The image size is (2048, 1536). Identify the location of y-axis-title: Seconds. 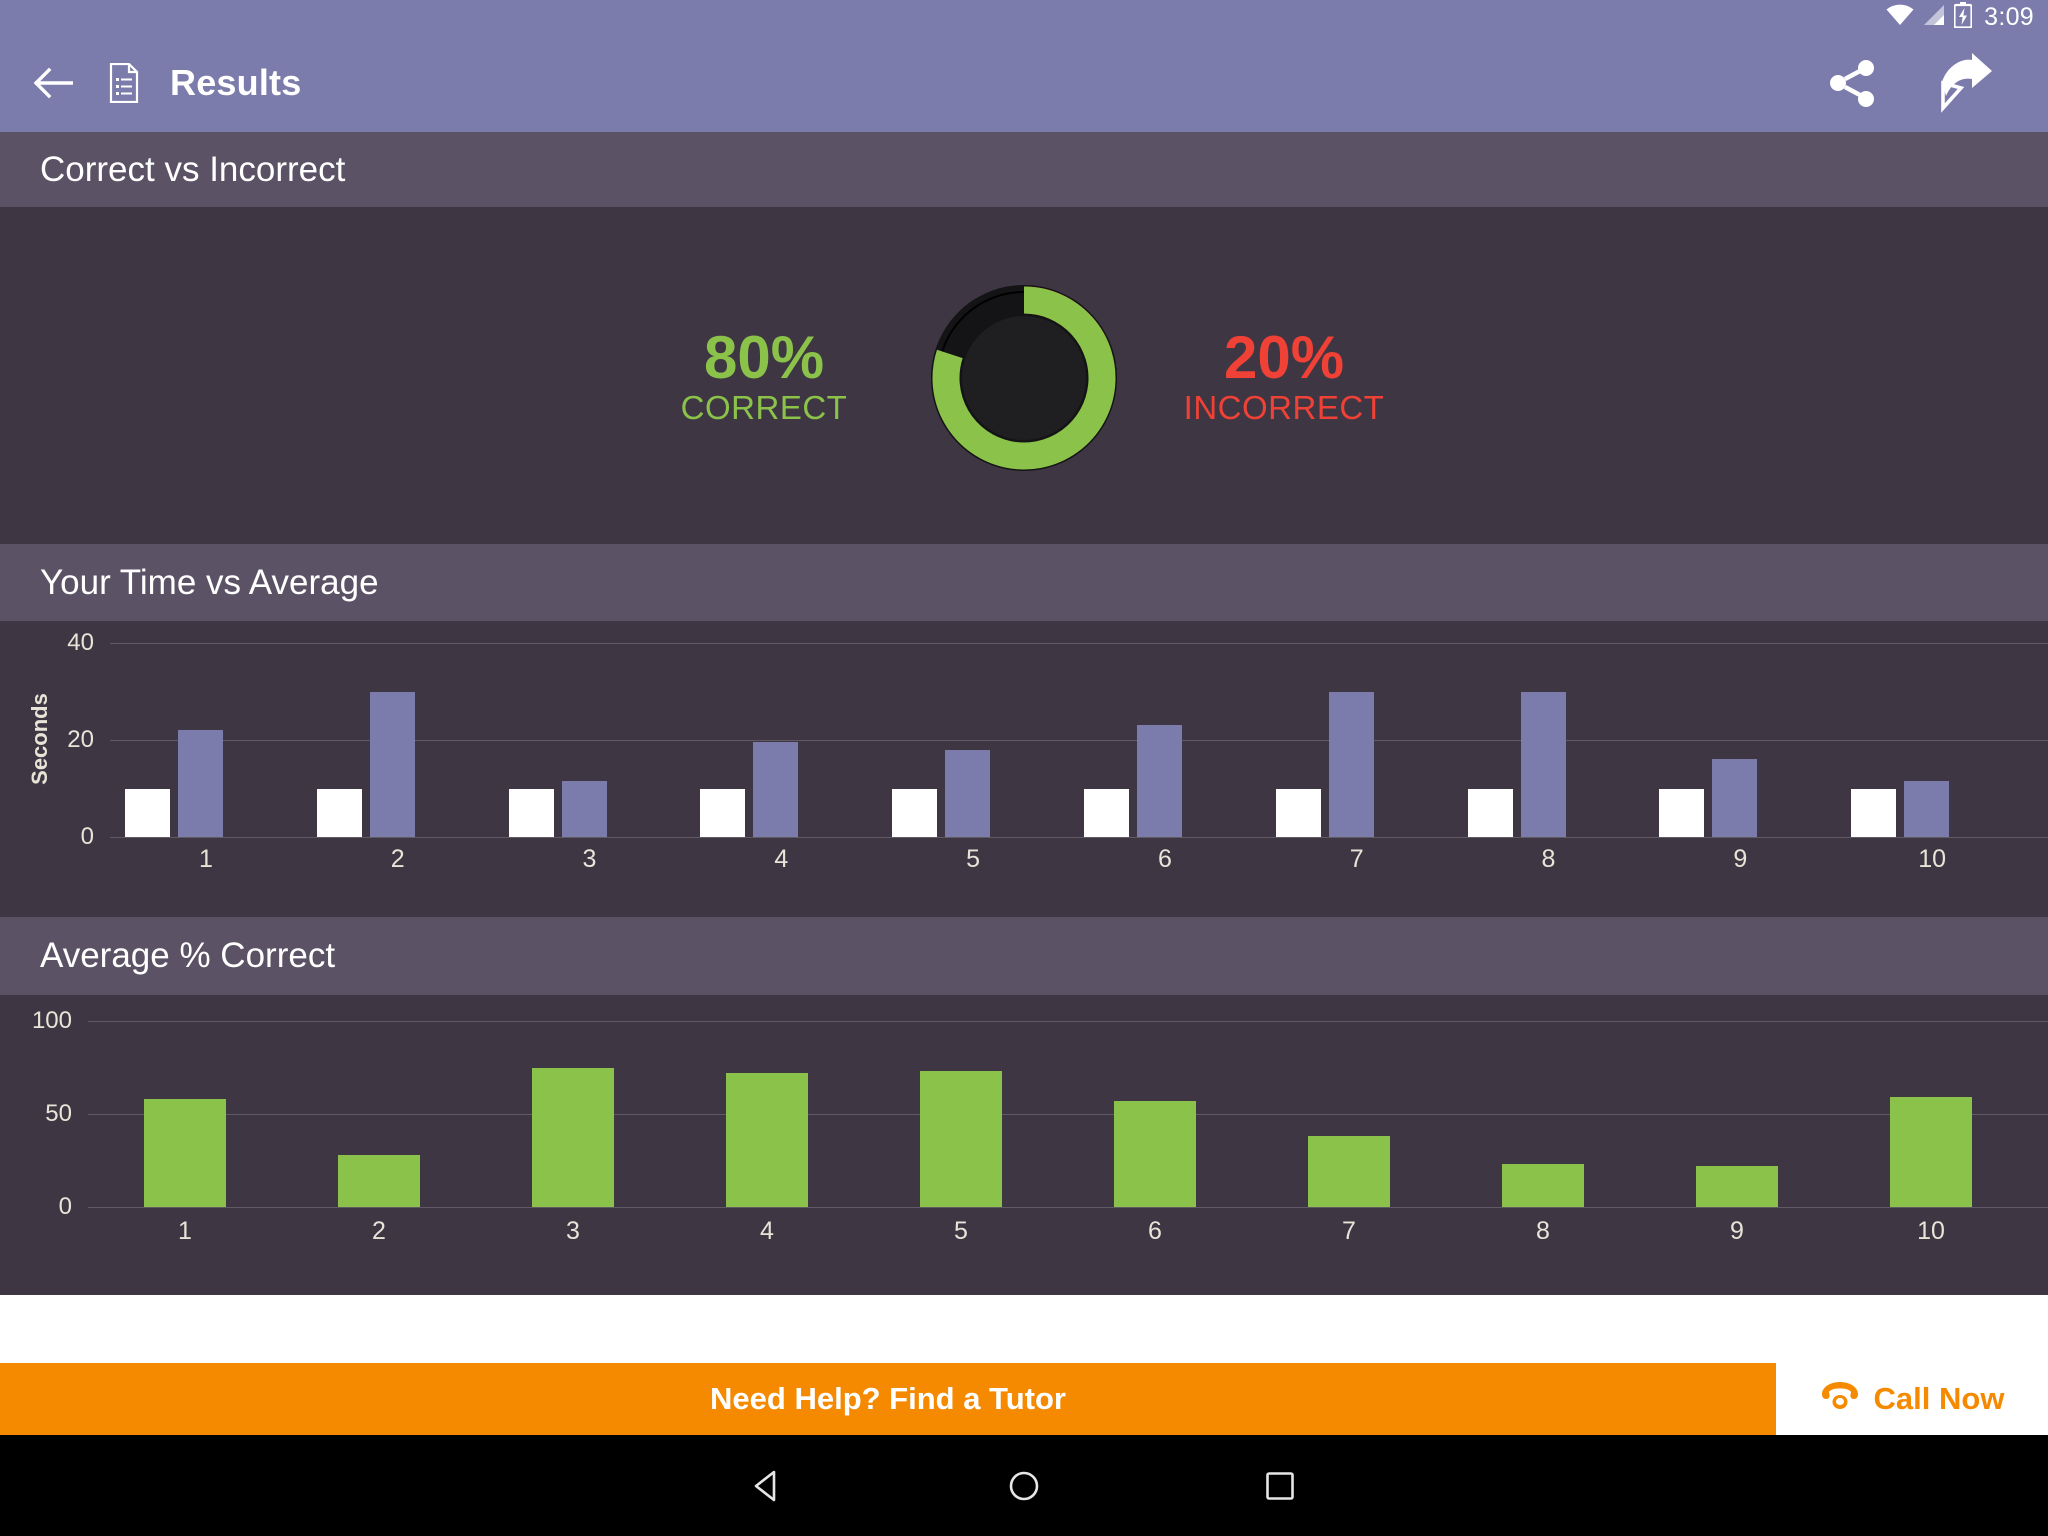
(39, 739).